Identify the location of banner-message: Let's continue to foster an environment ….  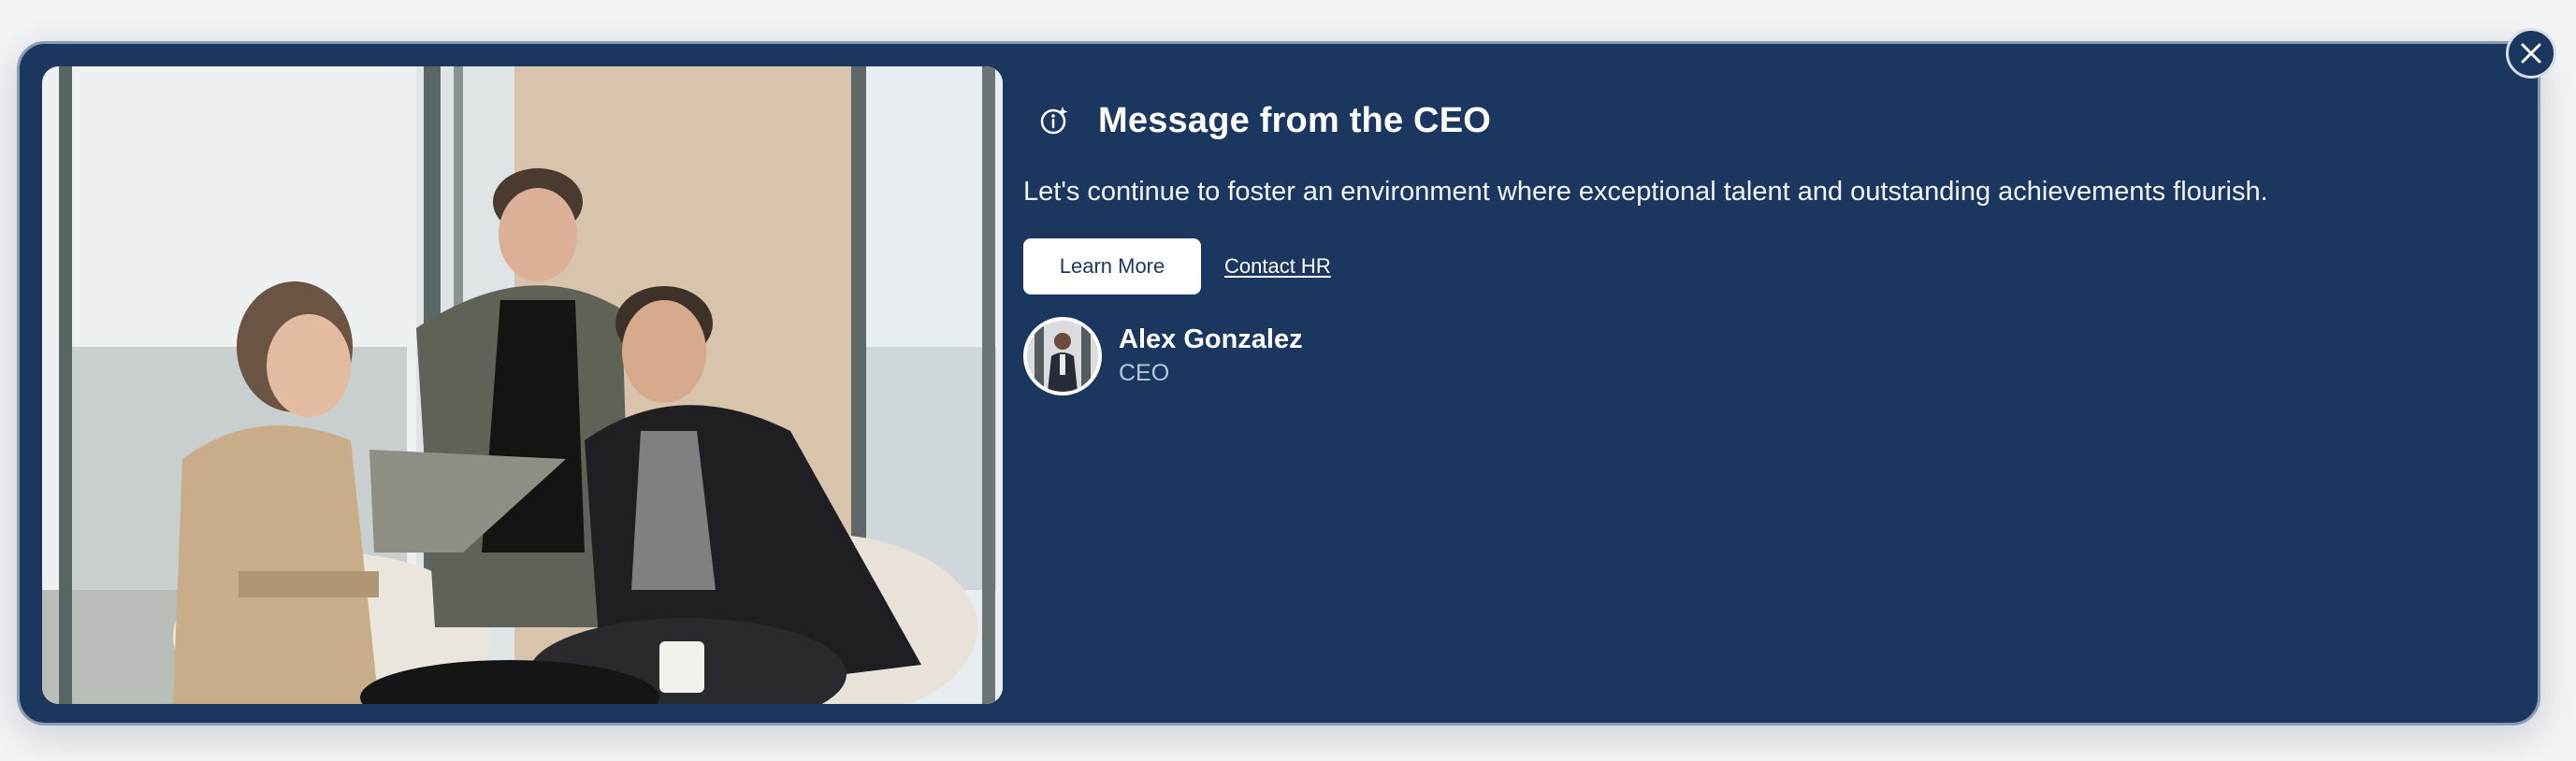
(1645, 192).